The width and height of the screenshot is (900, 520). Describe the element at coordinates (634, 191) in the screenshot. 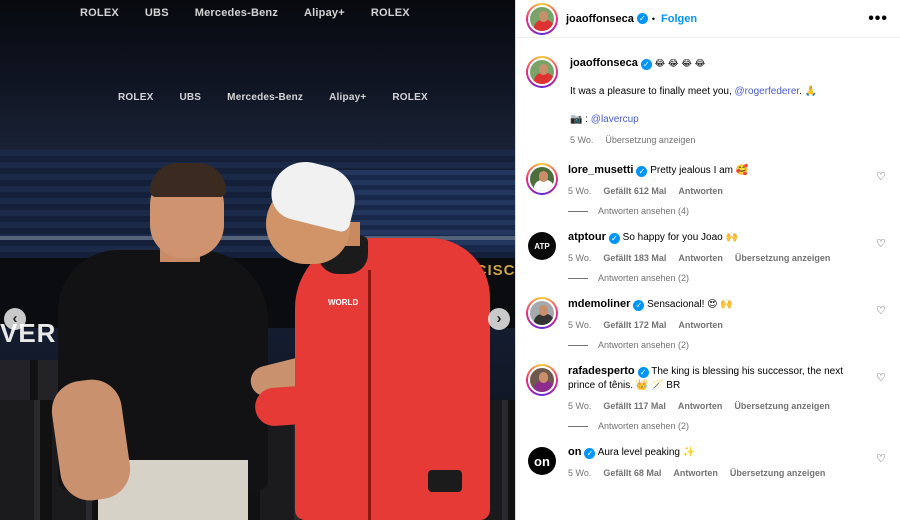

I see `comment-likes: Gefällt 612 Mal` at that location.